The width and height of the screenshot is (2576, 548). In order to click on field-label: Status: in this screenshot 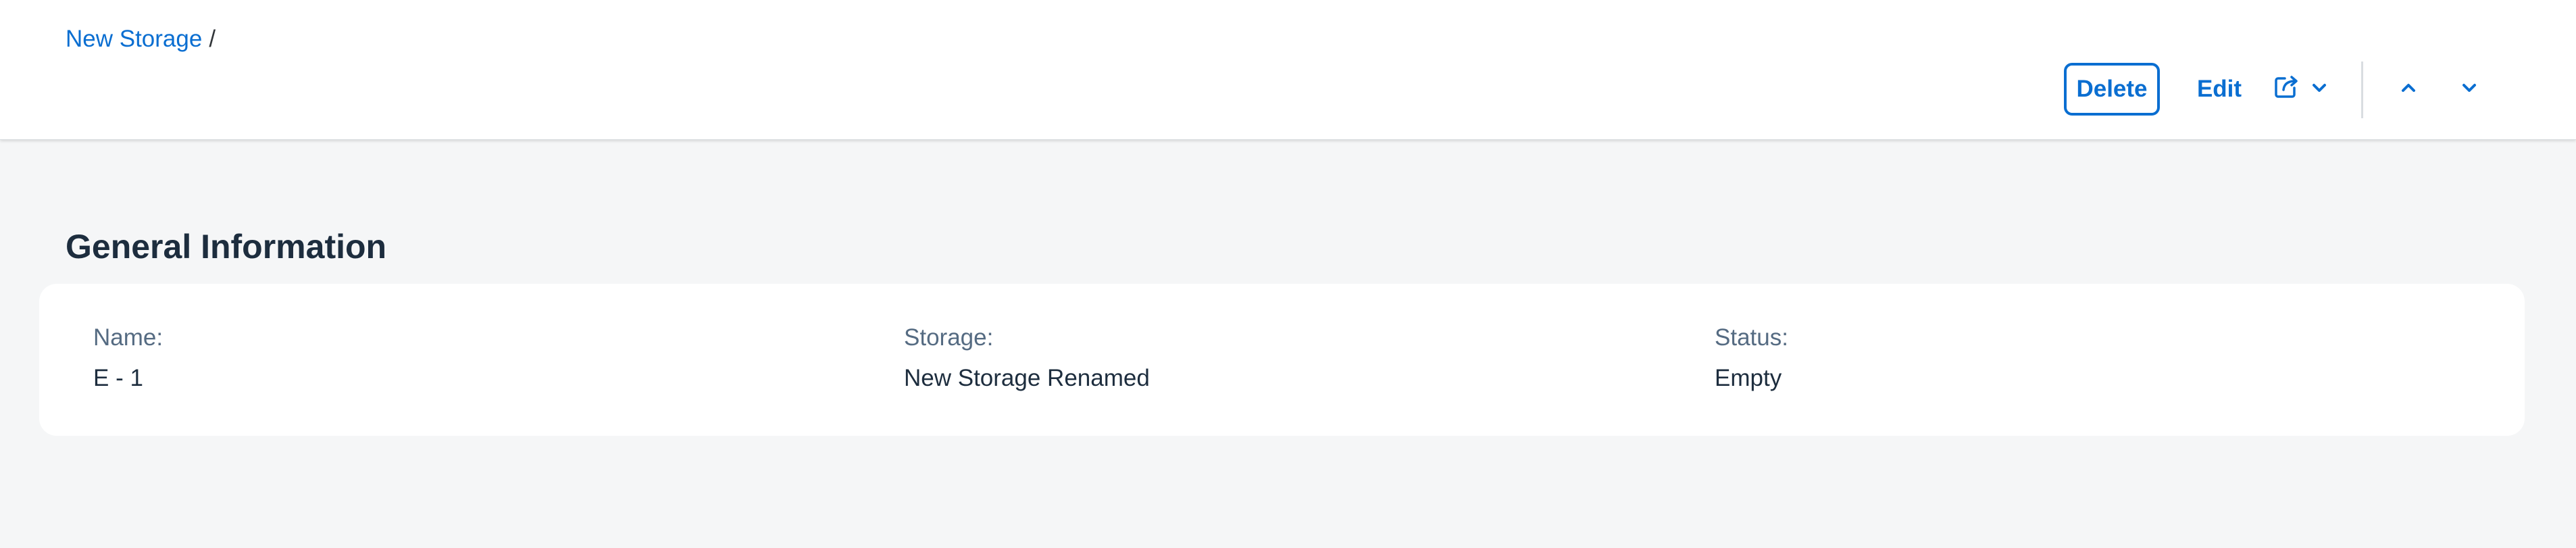, I will do `click(1751, 337)`.